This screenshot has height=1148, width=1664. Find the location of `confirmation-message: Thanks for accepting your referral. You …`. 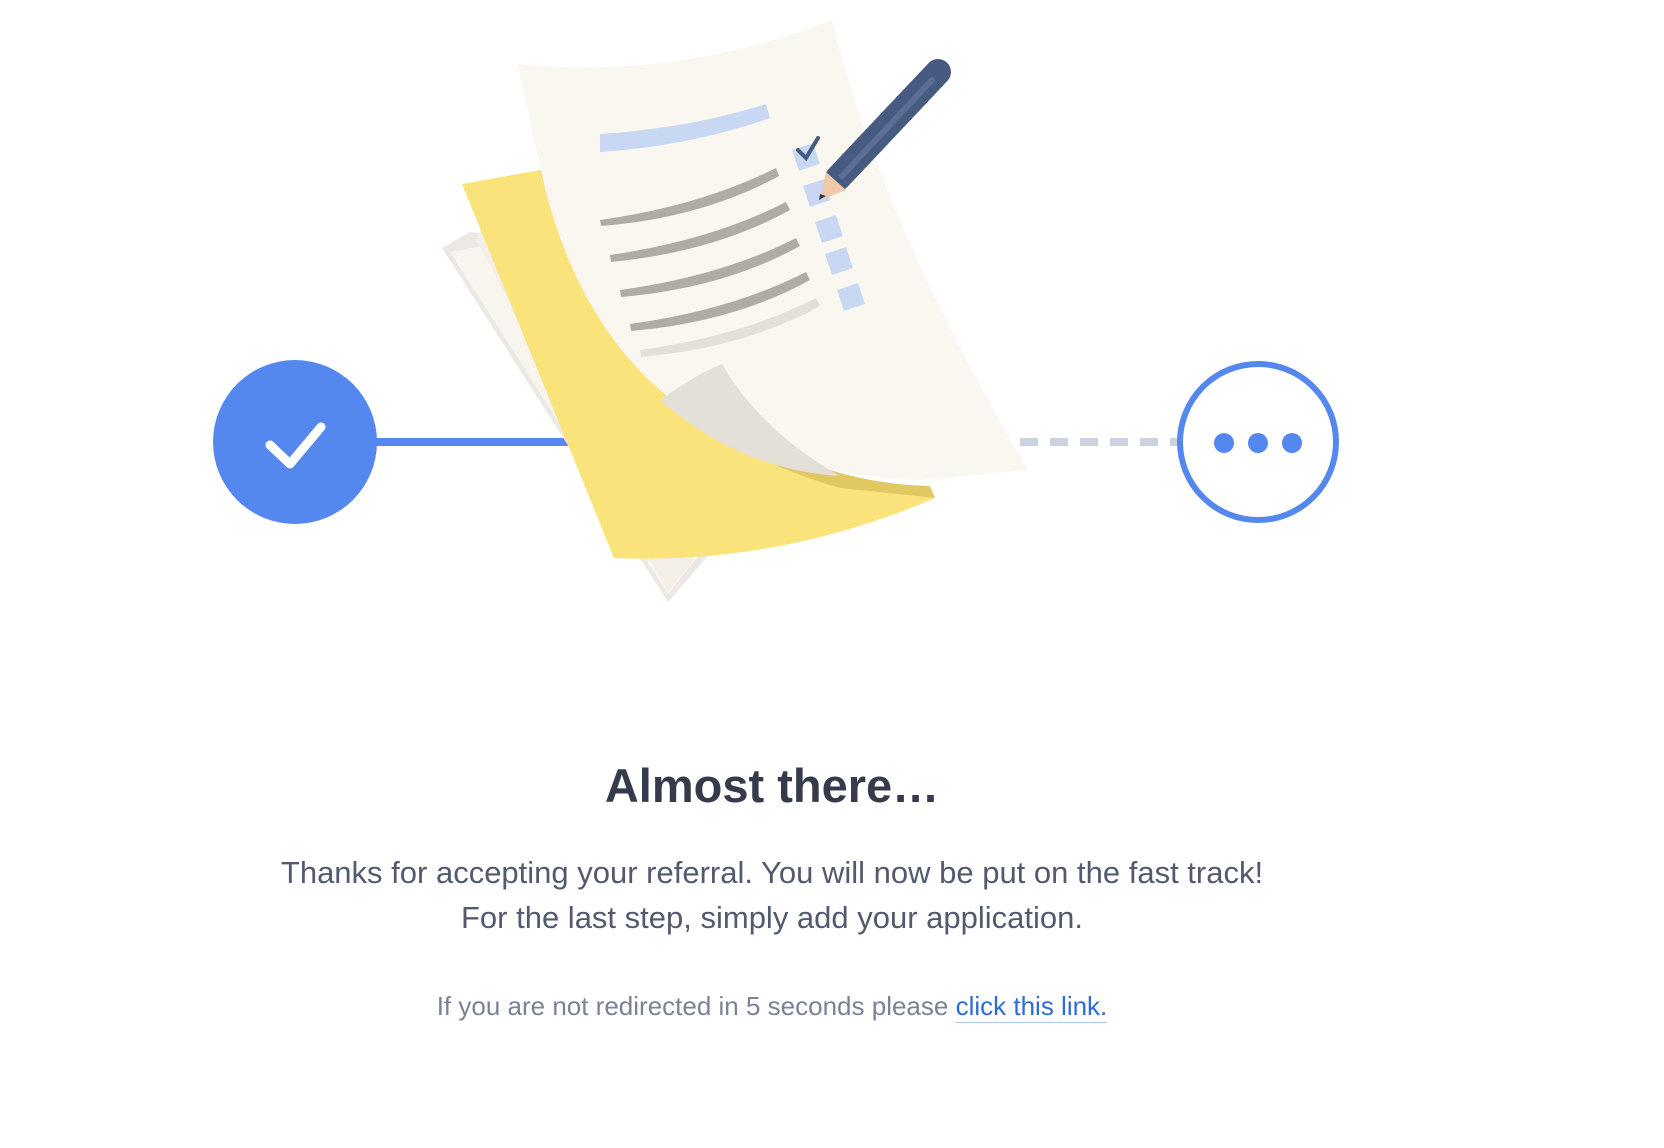

confirmation-message: Thanks for accepting your referral. You … is located at coordinates (772, 895).